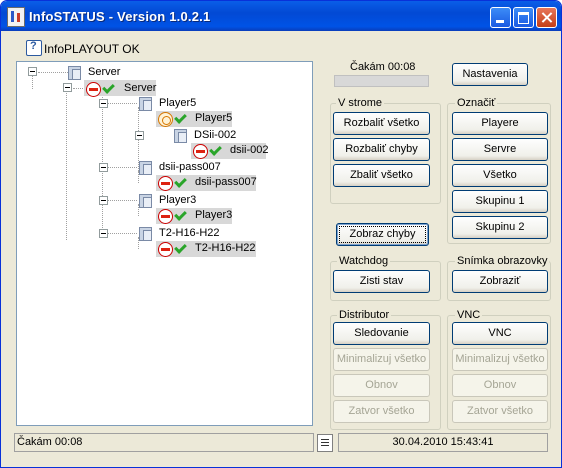 The height and width of the screenshot is (468, 562). I want to click on title-bar: InfoSTATUS - Version 1.0.2.1, so click(281, 16).